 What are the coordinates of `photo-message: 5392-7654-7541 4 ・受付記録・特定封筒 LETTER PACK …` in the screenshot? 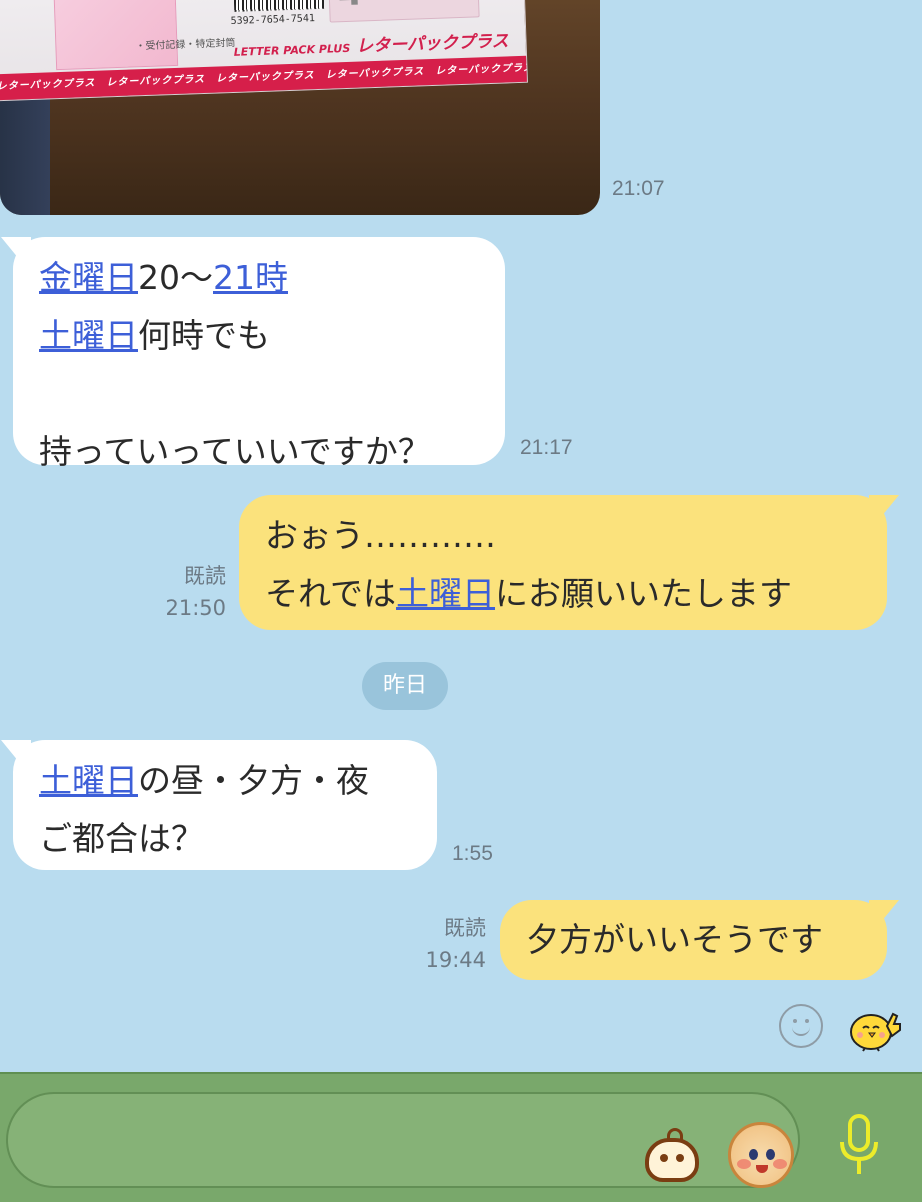 It's located at (300, 107).